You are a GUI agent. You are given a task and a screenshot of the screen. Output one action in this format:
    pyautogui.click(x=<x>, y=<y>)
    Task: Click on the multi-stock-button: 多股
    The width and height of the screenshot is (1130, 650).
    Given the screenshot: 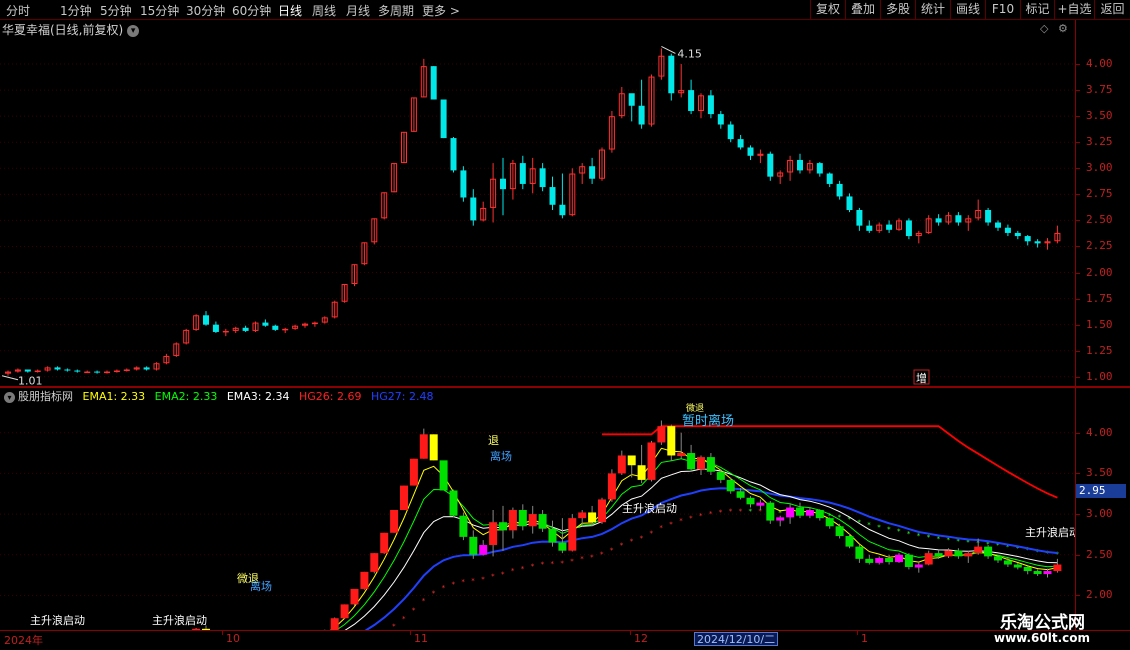 What is the action you would take?
    pyautogui.click(x=897, y=10)
    